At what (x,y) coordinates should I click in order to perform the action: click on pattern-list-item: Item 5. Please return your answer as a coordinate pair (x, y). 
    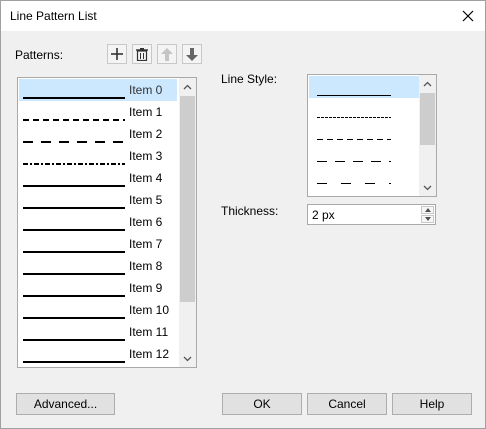
    Looking at the image, I should click on (98, 200).